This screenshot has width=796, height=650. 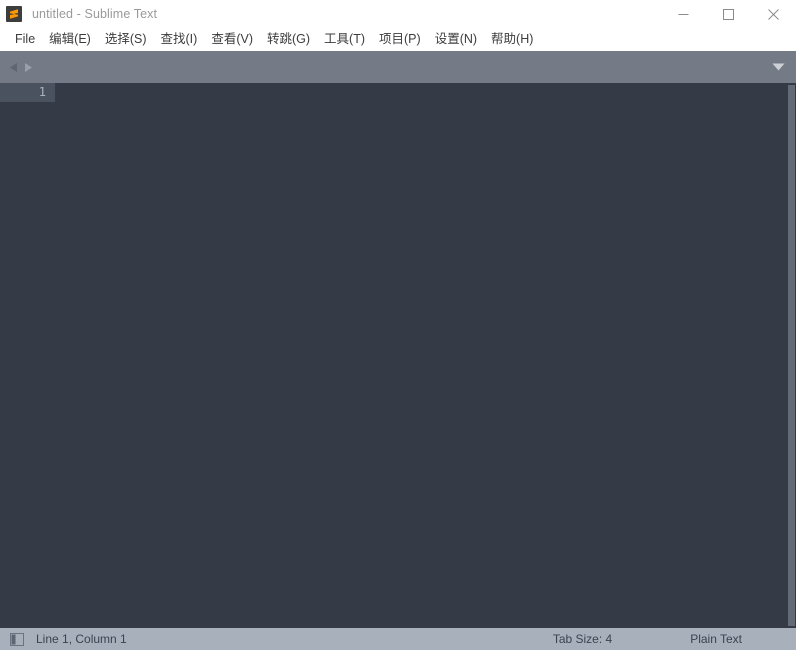 I want to click on close-button, so click(x=773, y=14).